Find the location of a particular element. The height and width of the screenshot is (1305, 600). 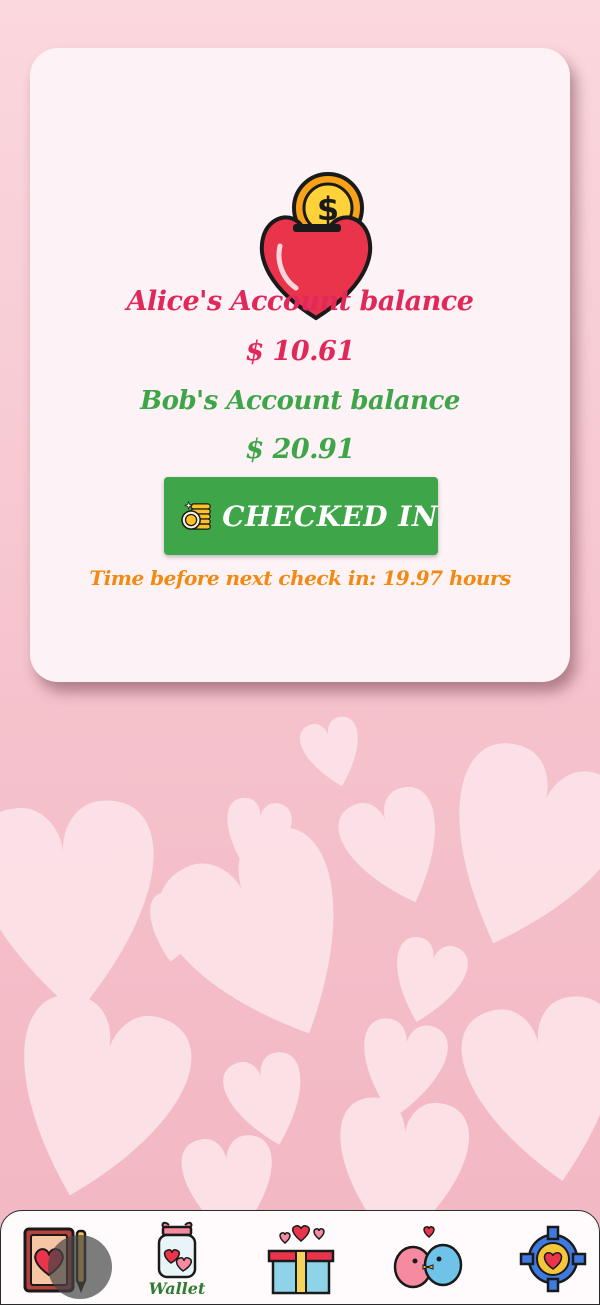

lovebirds-icon is located at coordinates (428, 1257).